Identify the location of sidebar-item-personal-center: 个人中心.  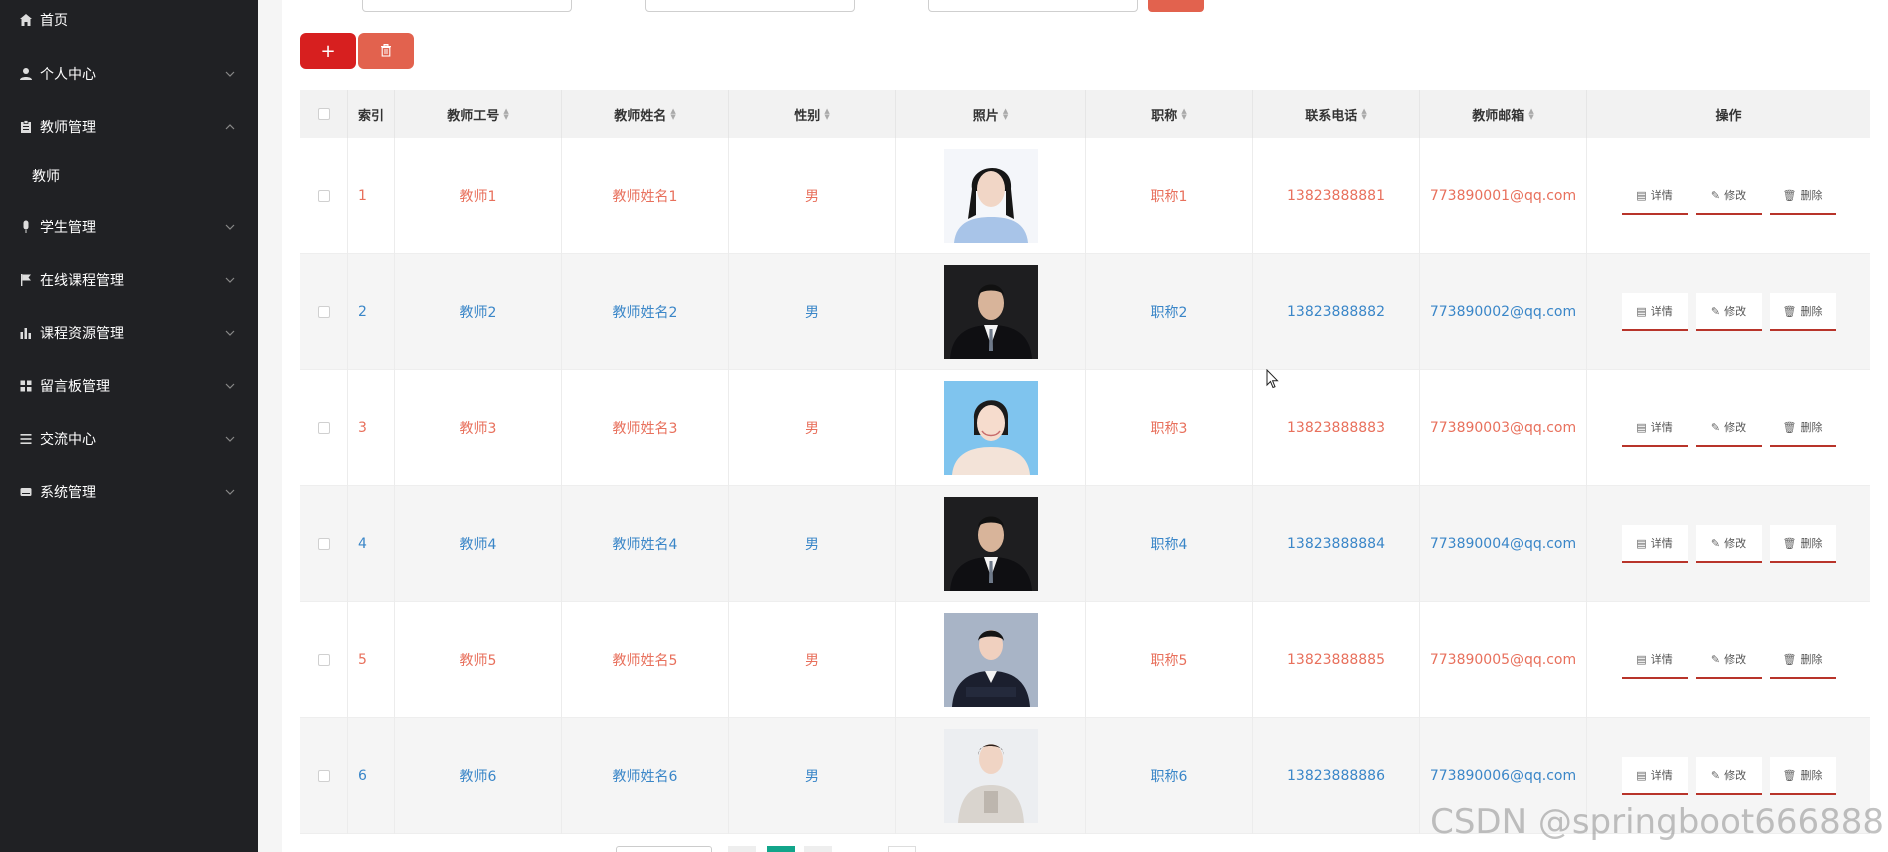
(129, 74).